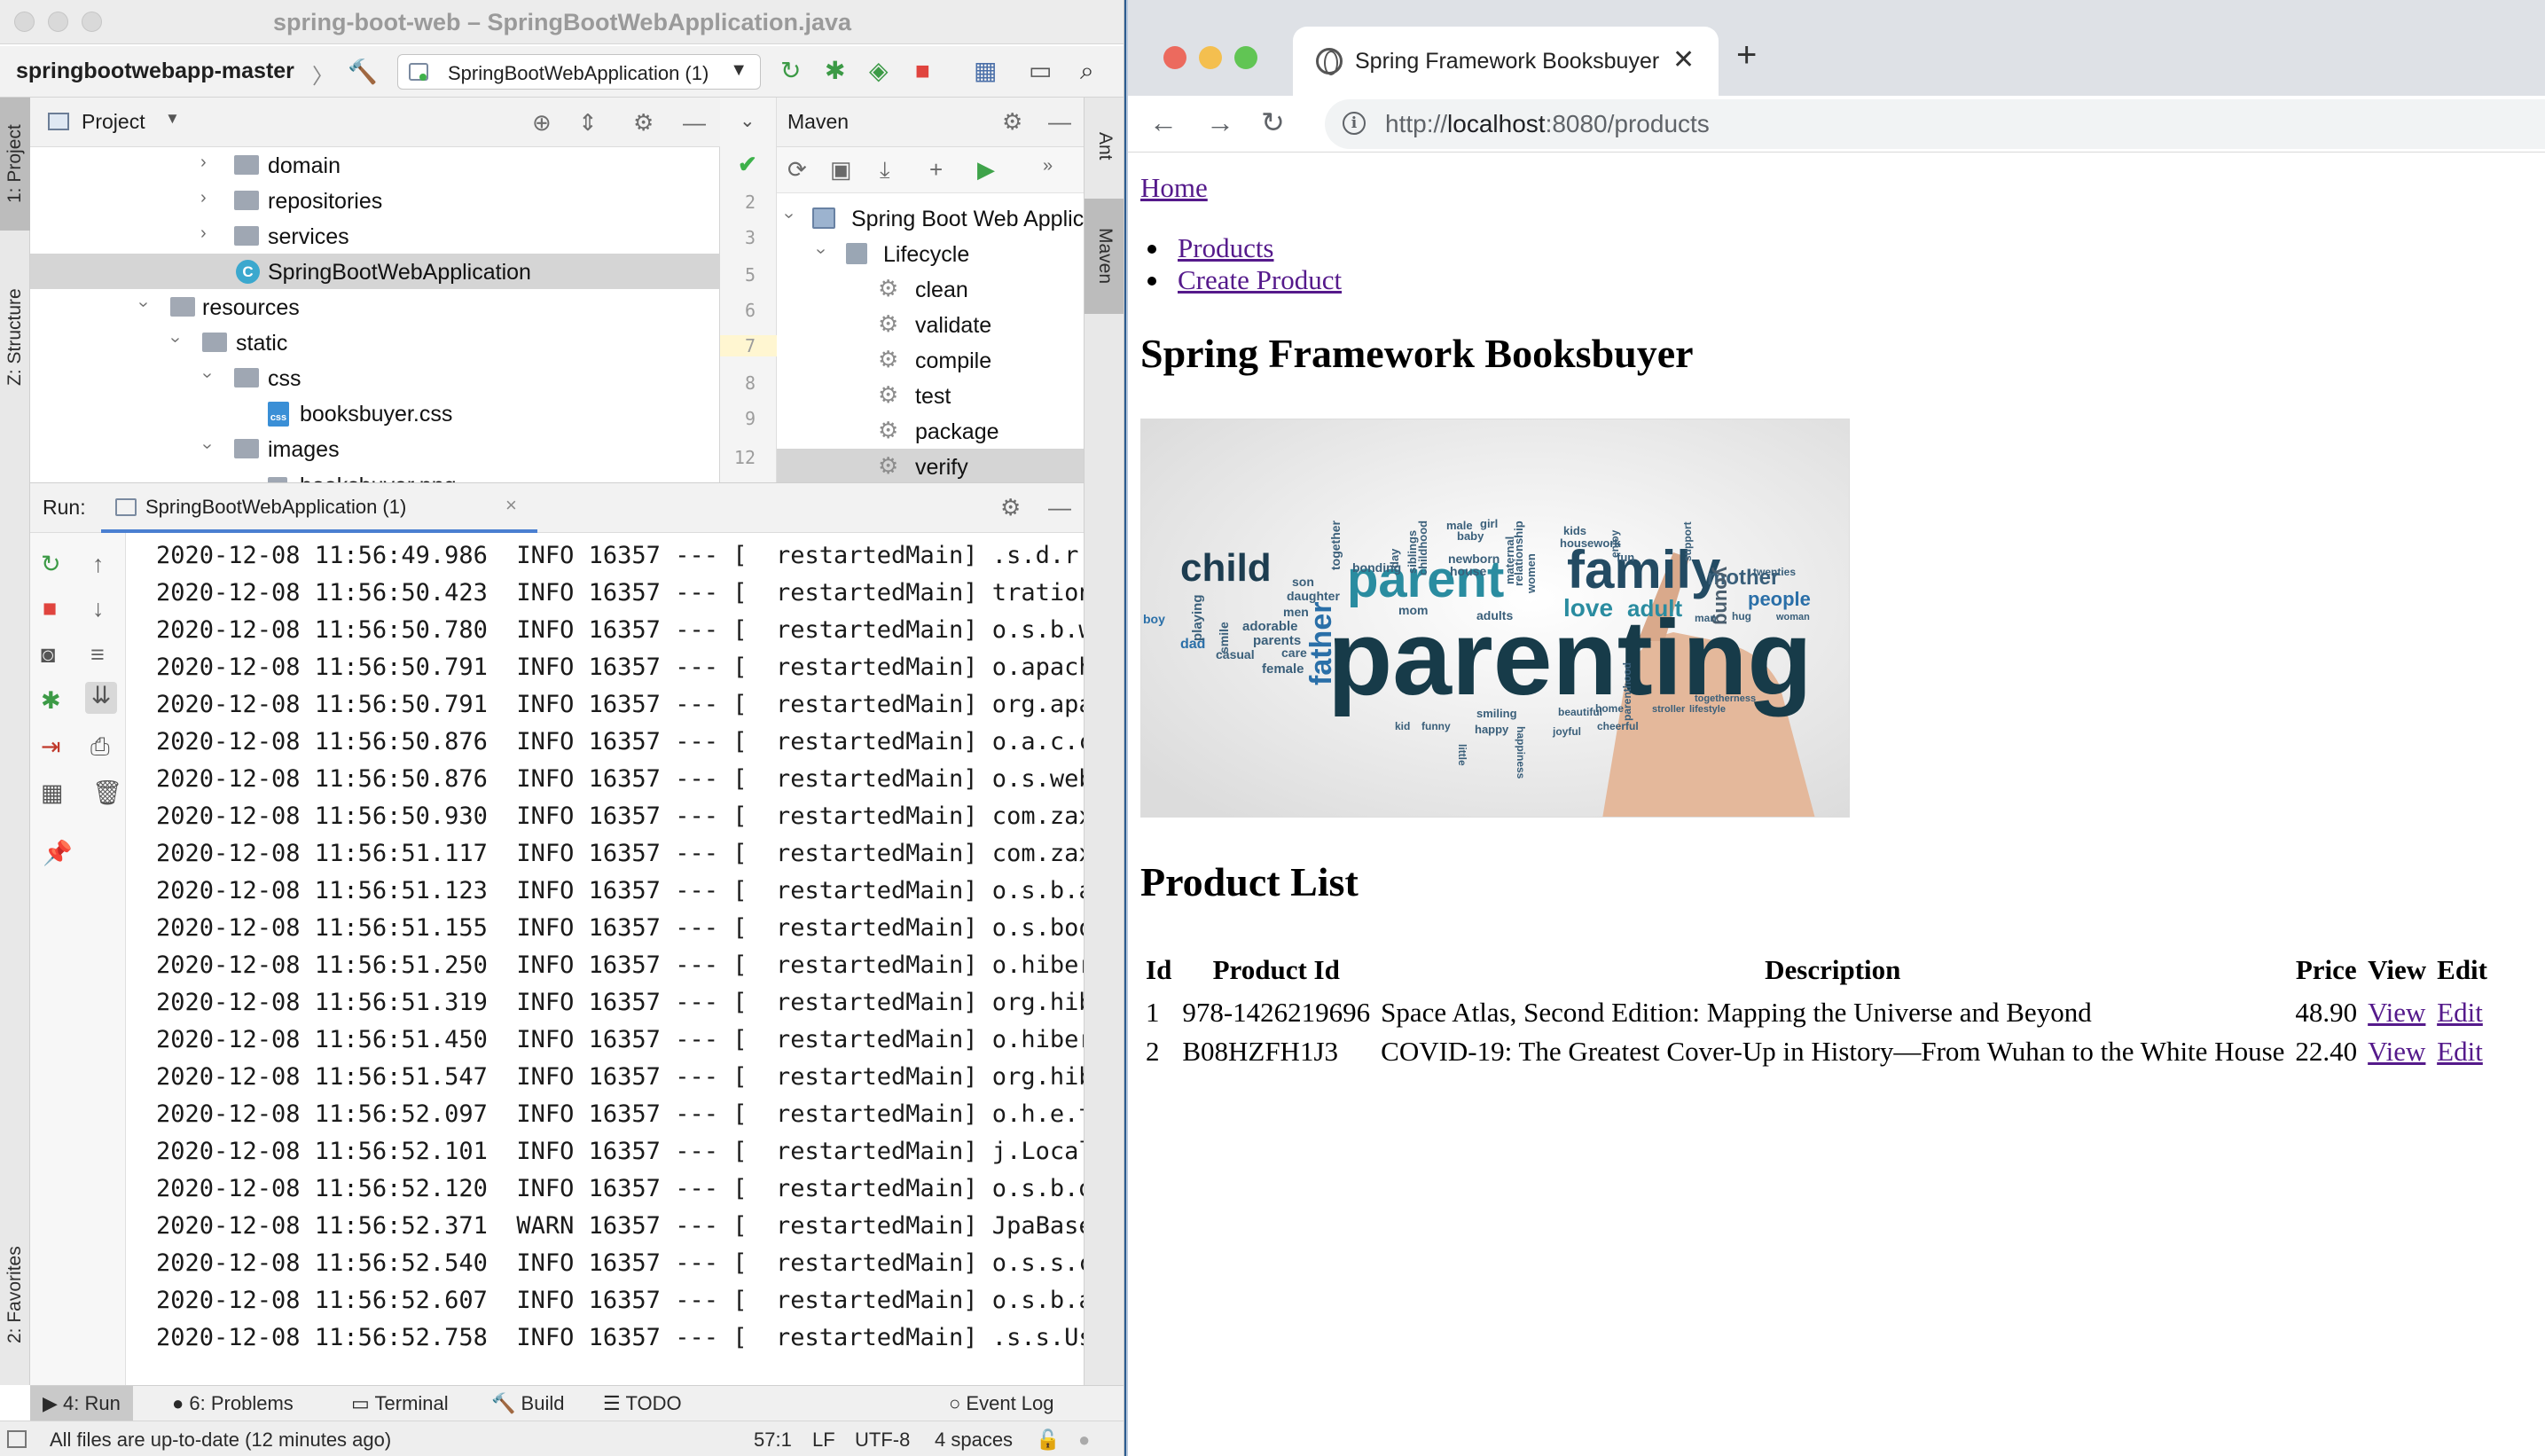  What do you see at coordinates (823, 1440) in the screenshot?
I see `line-separator: LF` at bounding box center [823, 1440].